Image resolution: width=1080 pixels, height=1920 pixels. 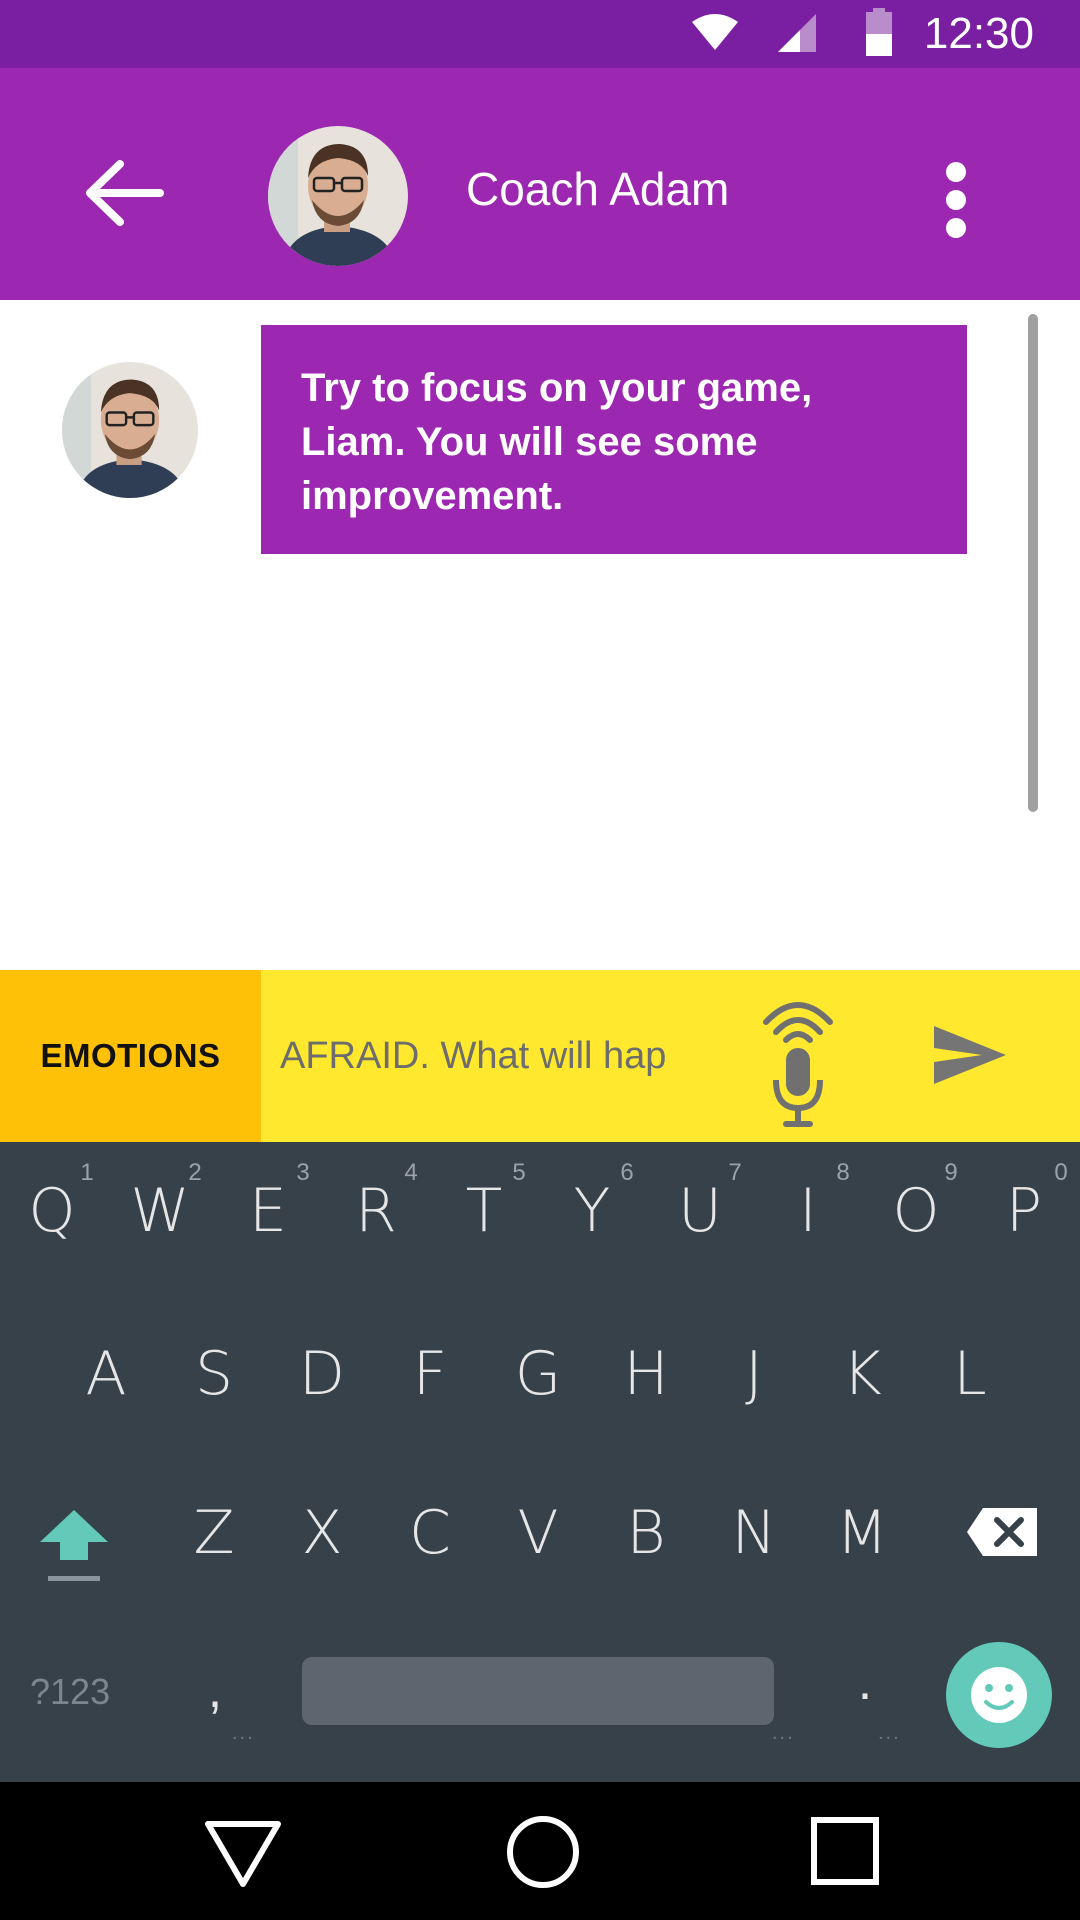 I want to click on emoji-icon, so click(x=999, y=1695).